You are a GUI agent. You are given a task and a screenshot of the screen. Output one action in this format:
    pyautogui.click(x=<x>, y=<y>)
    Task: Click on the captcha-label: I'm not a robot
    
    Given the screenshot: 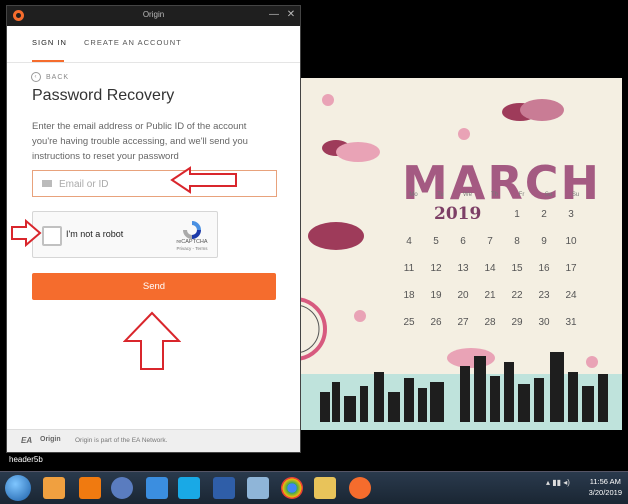 What is the action you would take?
    pyautogui.click(x=95, y=234)
    